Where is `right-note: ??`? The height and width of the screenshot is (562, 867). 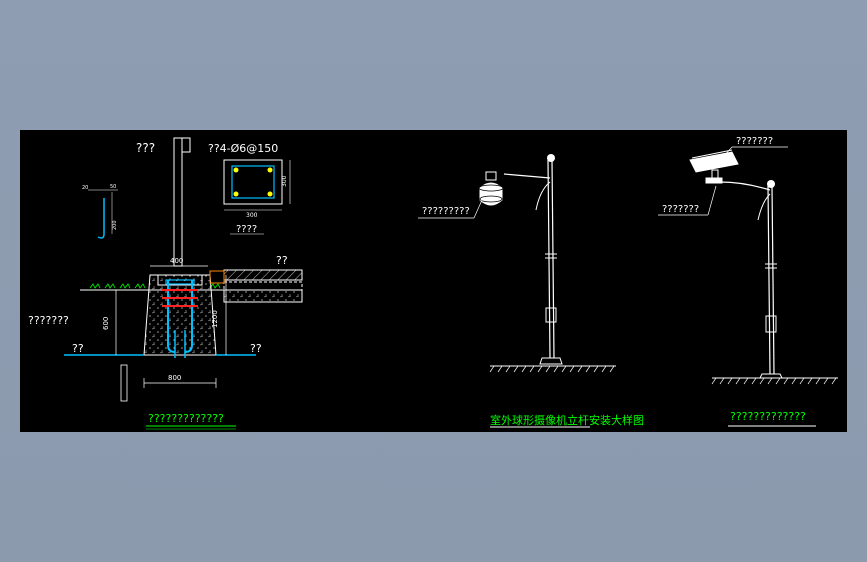 right-note: ?? is located at coordinates (282, 260).